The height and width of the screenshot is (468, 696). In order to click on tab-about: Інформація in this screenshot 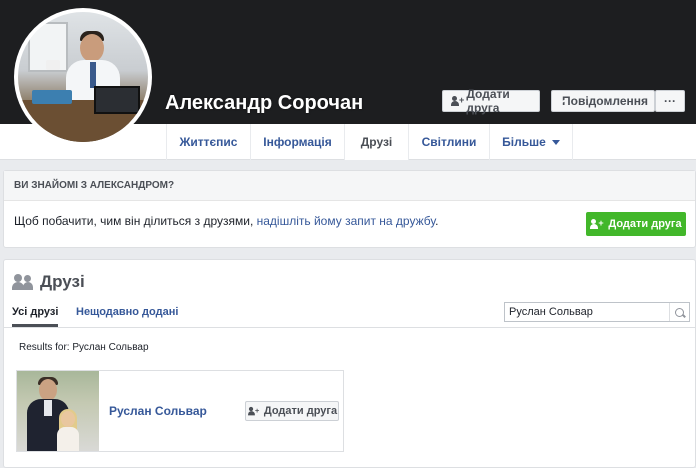, I will do `click(297, 142)`.